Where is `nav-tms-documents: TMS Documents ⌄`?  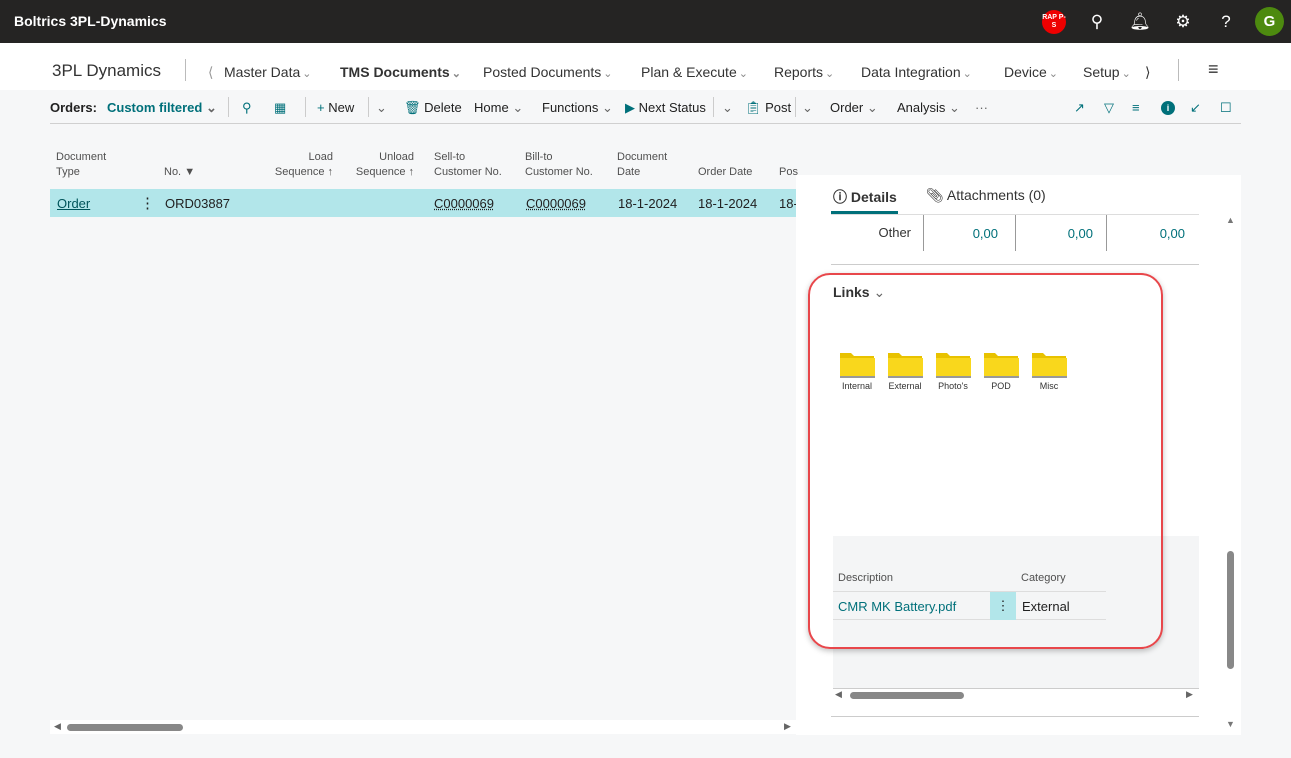
nav-tms-documents: TMS Documents ⌄ is located at coordinates (400, 72).